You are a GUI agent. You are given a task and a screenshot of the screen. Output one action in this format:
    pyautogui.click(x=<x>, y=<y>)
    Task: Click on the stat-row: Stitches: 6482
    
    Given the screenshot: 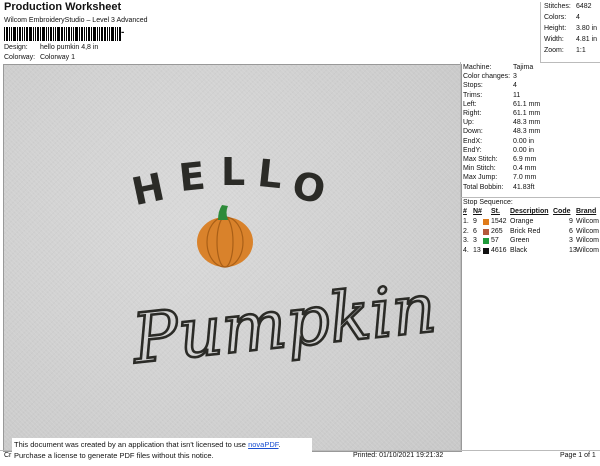 What is the action you would take?
    pyautogui.click(x=568, y=6)
    